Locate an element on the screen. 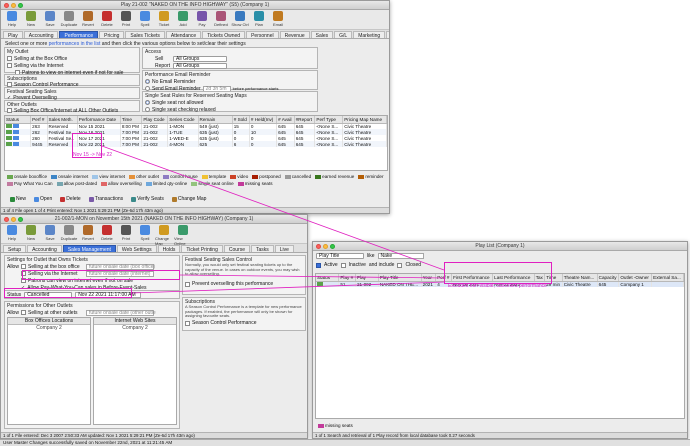 The image size is (690, 446). play-toolbar-1: New is located at coordinates (31, 19).